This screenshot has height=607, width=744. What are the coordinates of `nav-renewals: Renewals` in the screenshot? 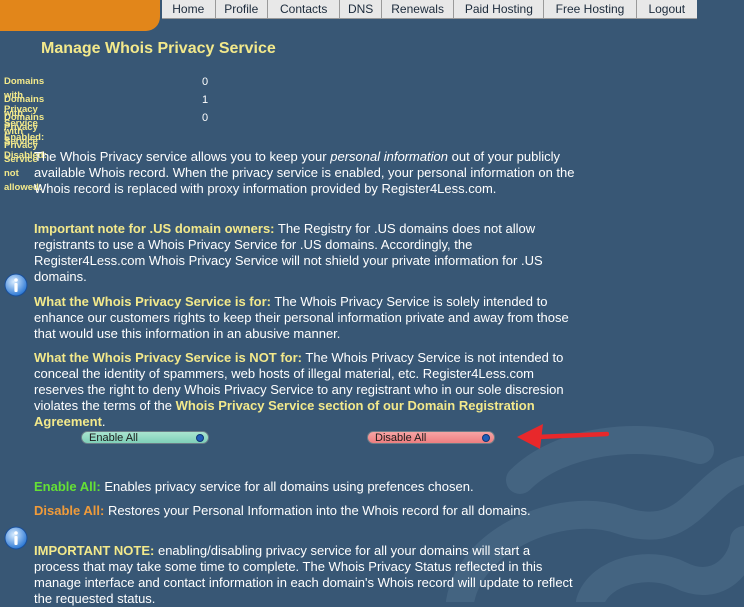 It's located at (418, 9).